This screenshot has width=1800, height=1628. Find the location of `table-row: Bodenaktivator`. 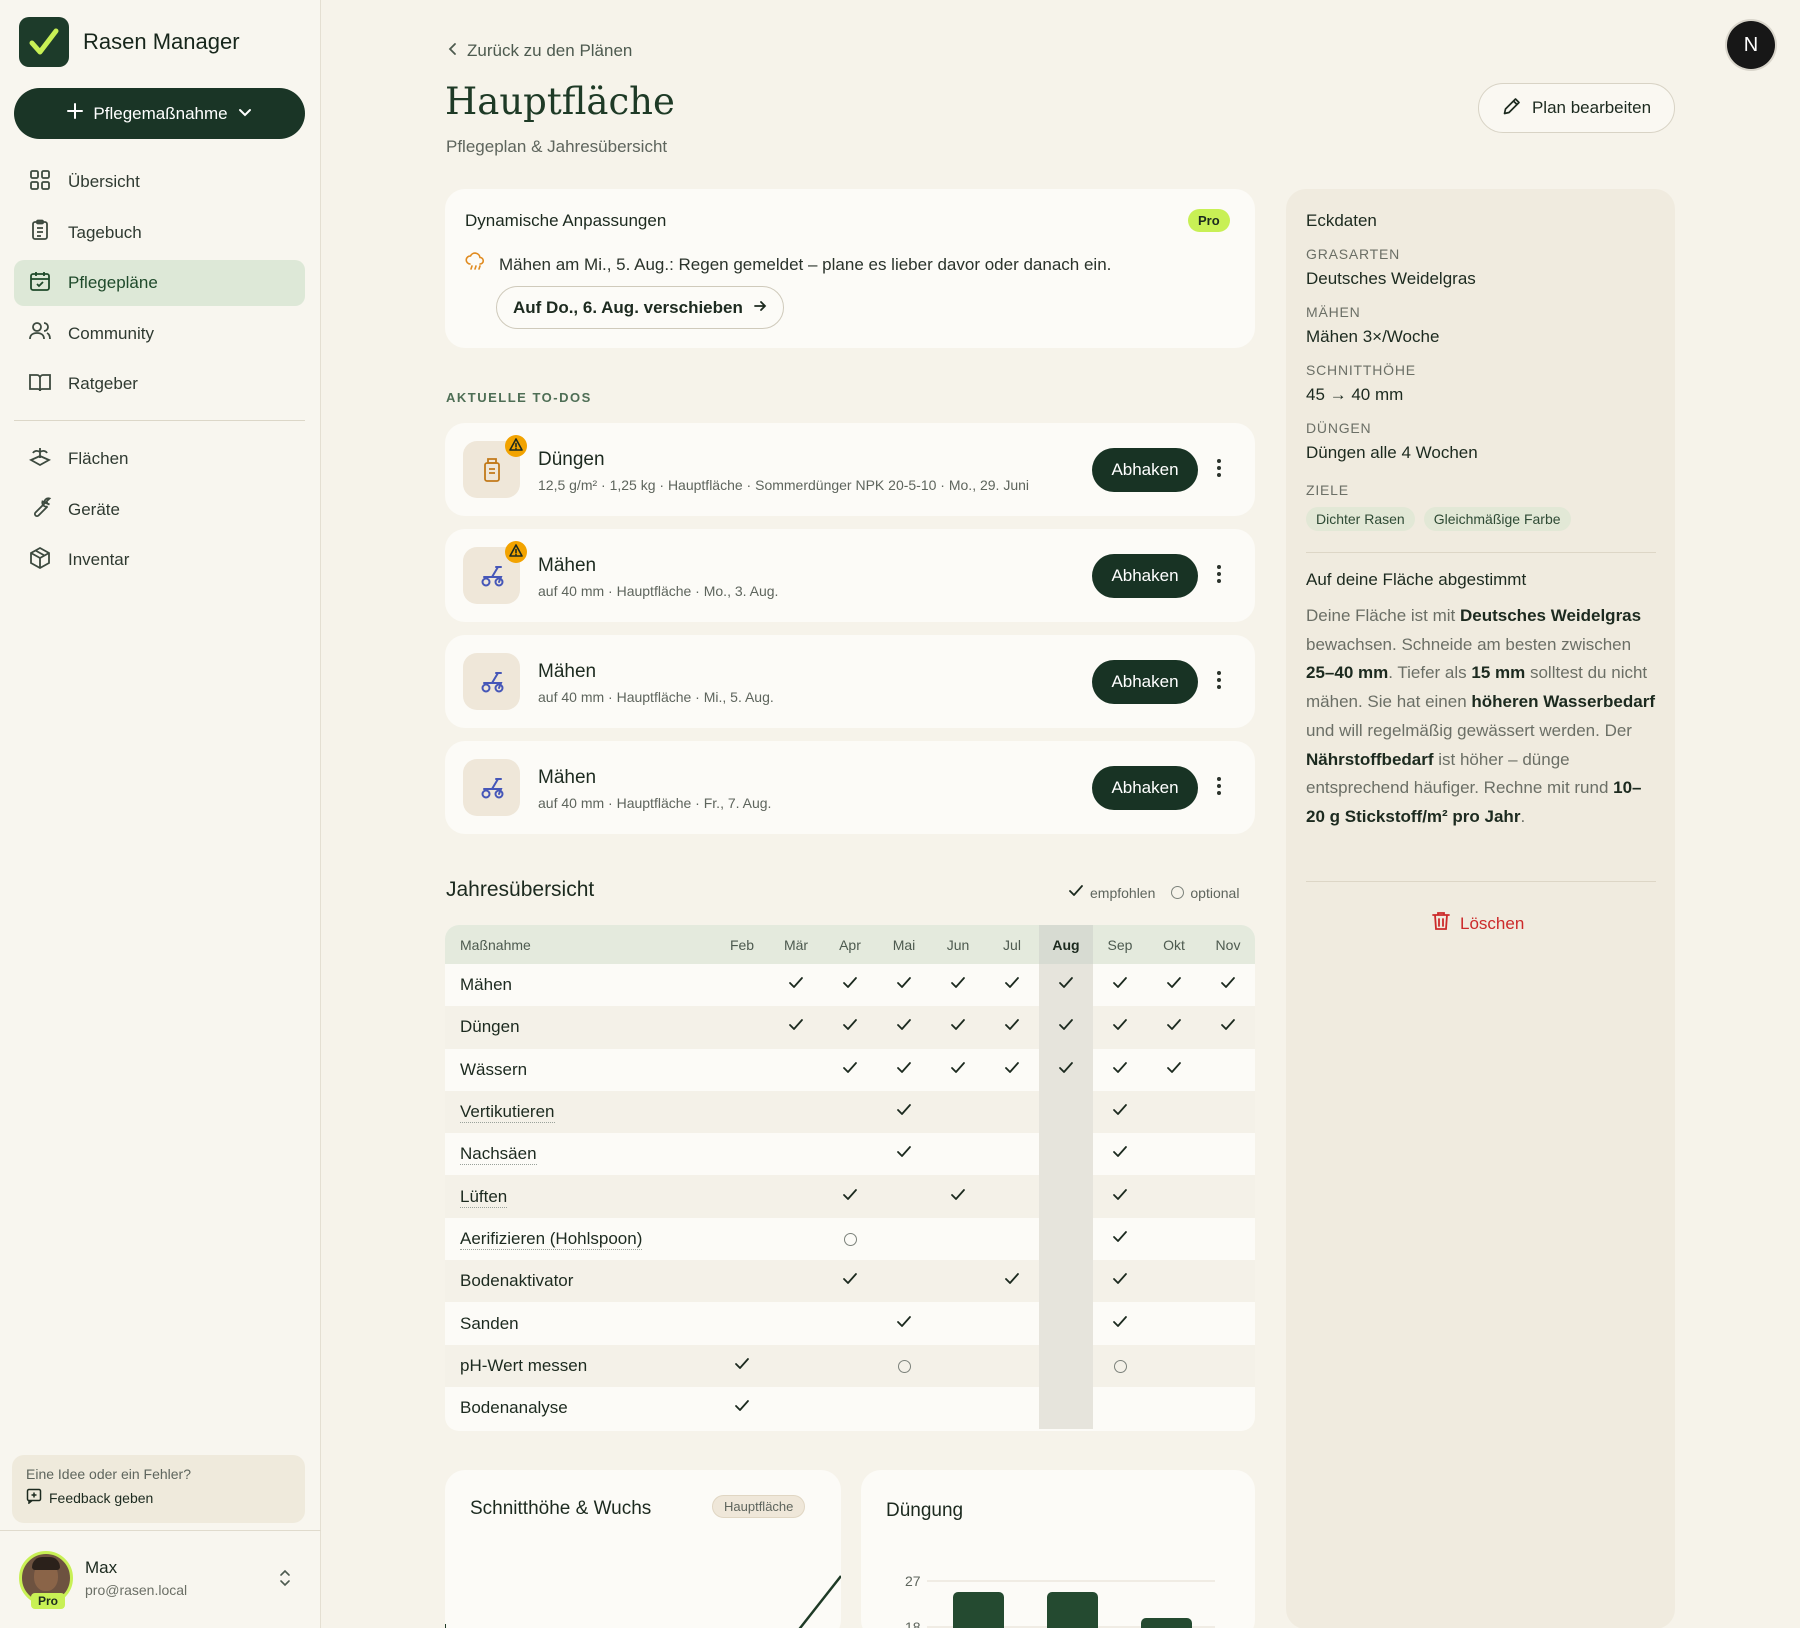

table-row: Bodenaktivator is located at coordinates (850, 1281).